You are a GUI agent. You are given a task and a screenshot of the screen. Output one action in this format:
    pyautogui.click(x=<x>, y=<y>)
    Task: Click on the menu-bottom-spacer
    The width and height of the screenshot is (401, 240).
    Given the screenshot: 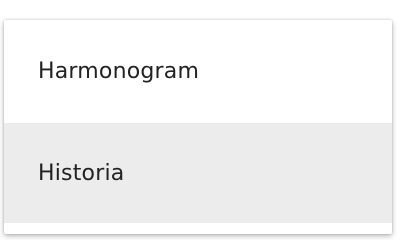 What is the action you would take?
    pyautogui.click(x=198, y=228)
    